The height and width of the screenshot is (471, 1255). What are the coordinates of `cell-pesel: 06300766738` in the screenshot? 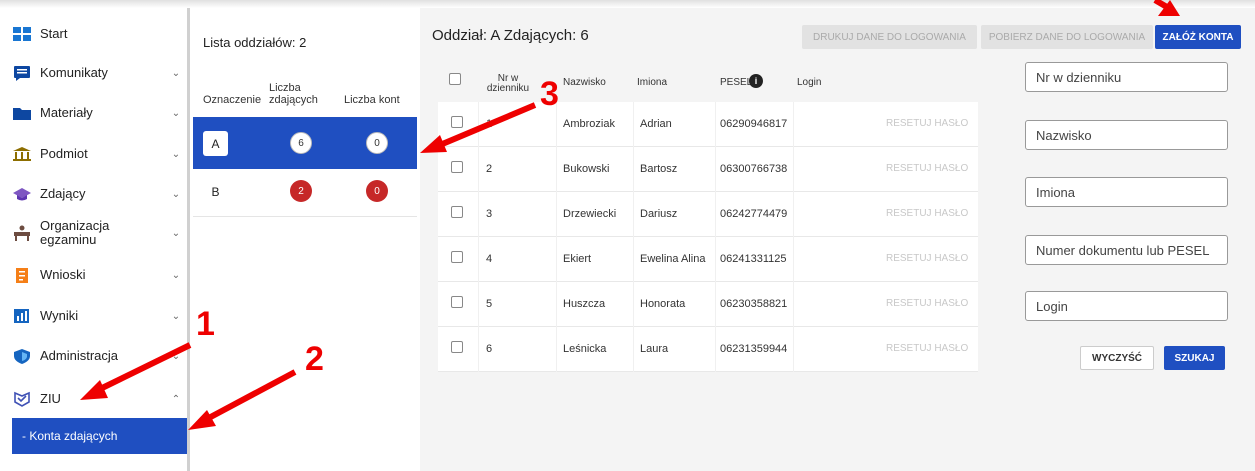 It's located at (754, 169).